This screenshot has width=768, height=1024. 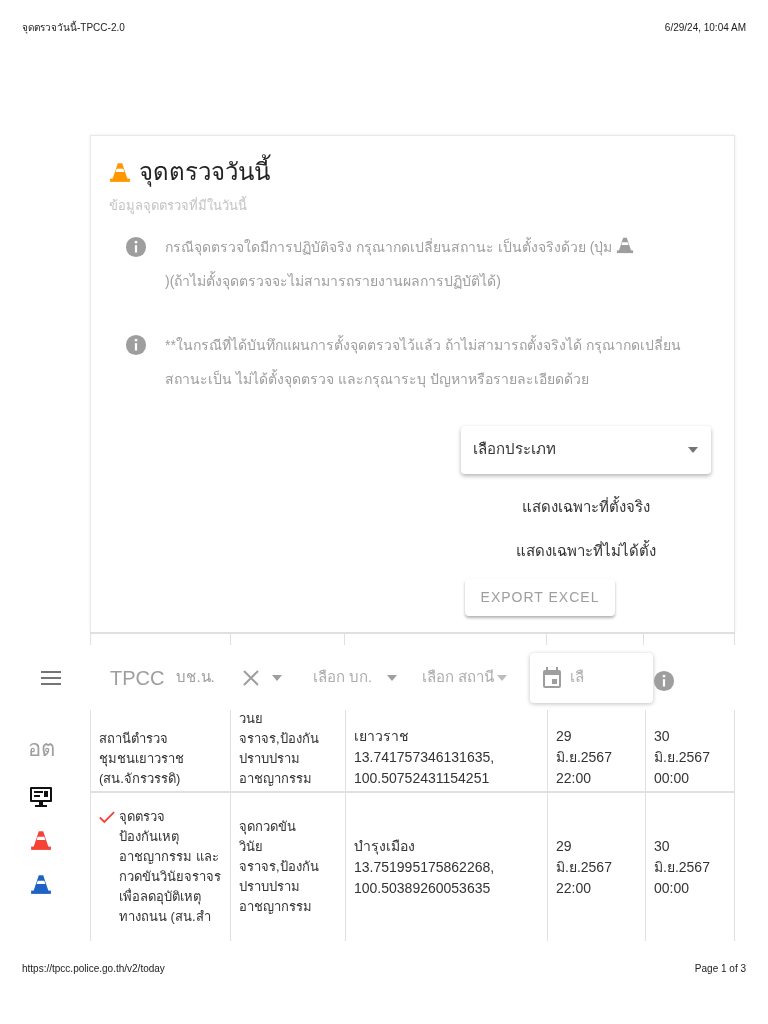 I want to click on note-text: **ในกรณีที่ได้บันทึกแผนการตั้งจุดตรวจไว้แล้ว ถ้าไม่สามารถตั้งจริงได้ กรุณากดเปลี่ยนสถานะเป็น ไม่ได้ตั้งจุดตรวจ และกรุณาระบุ ปัญหาหรือรายละเอียดด้วย, so click(x=423, y=361).